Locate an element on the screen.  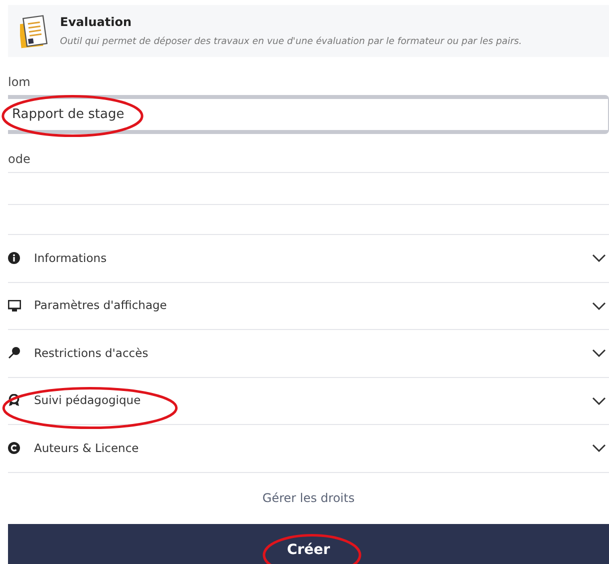
text-input is located at coordinates (308, 188).